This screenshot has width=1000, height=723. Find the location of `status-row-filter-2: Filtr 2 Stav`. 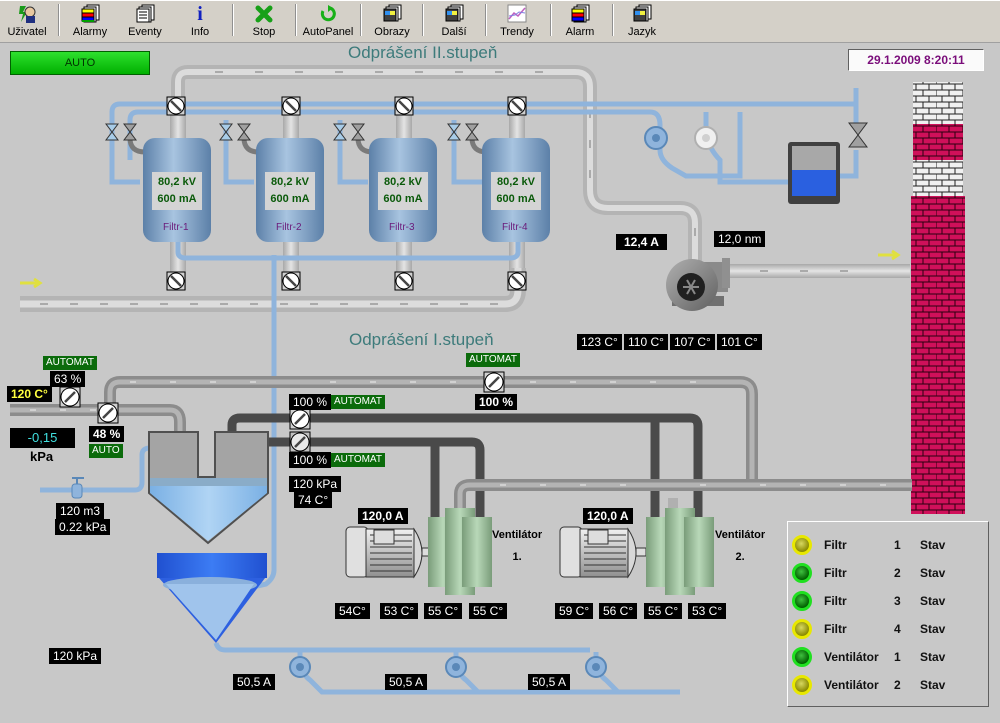

status-row-filter-2: Filtr 2 Stav is located at coordinates (888, 573).